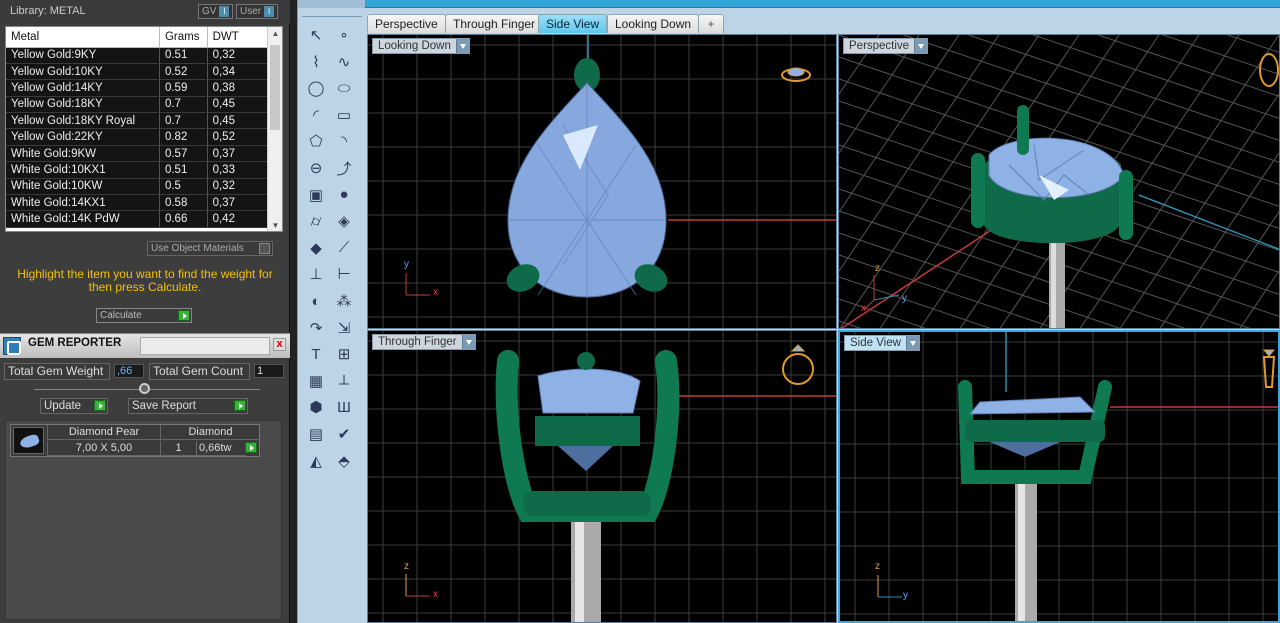 The height and width of the screenshot is (623, 1280). I want to click on arc-icon: ◜, so click(316, 115).